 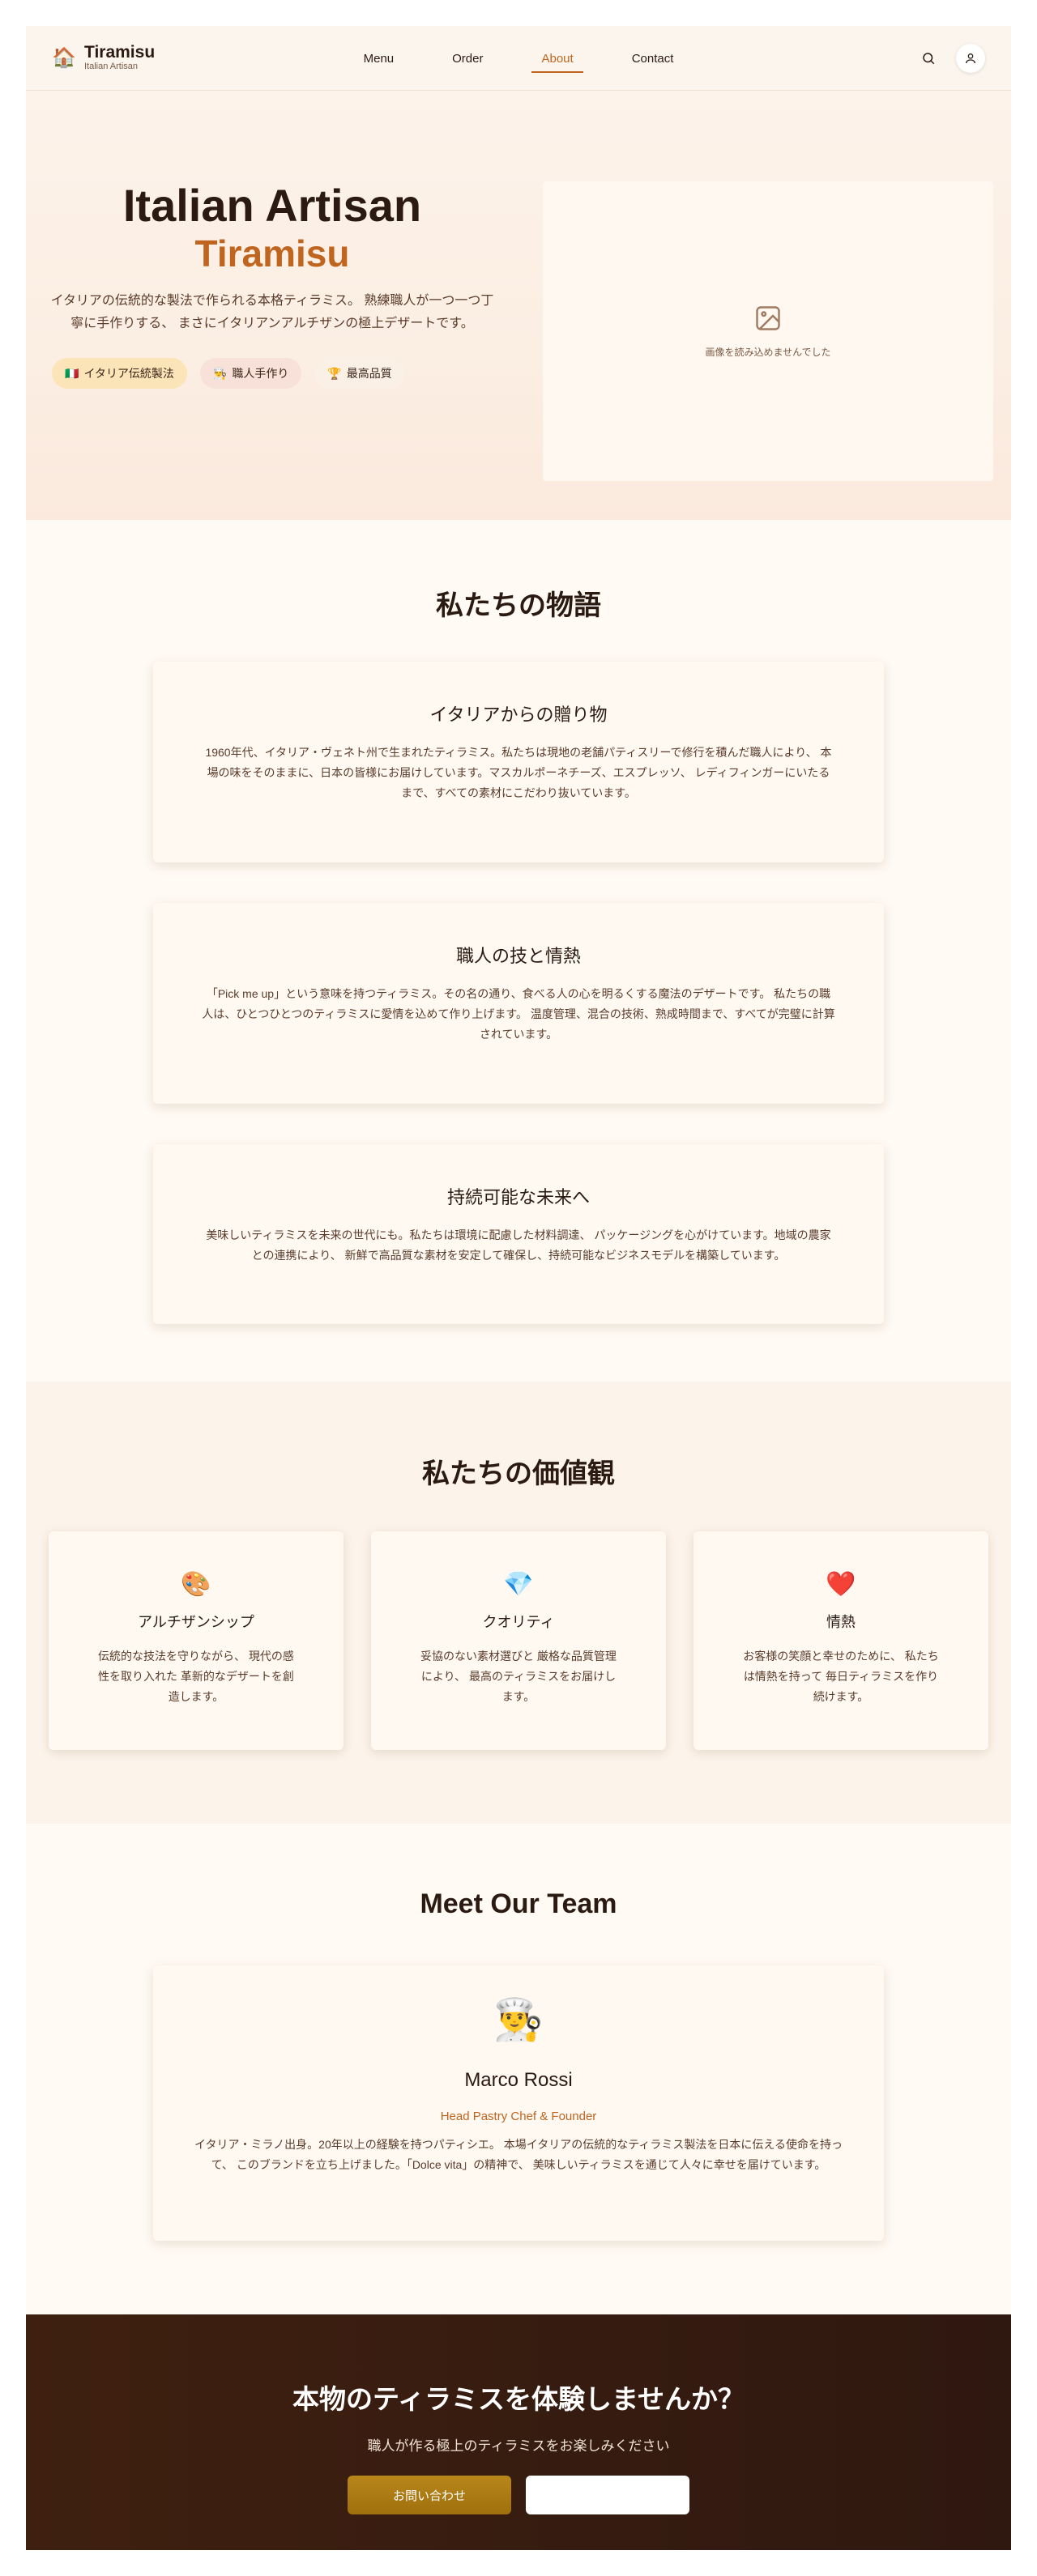 What do you see at coordinates (518, 2116) in the screenshot?
I see `team-member-role: Head Pastry Chef & Founder` at bounding box center [518, 2116].